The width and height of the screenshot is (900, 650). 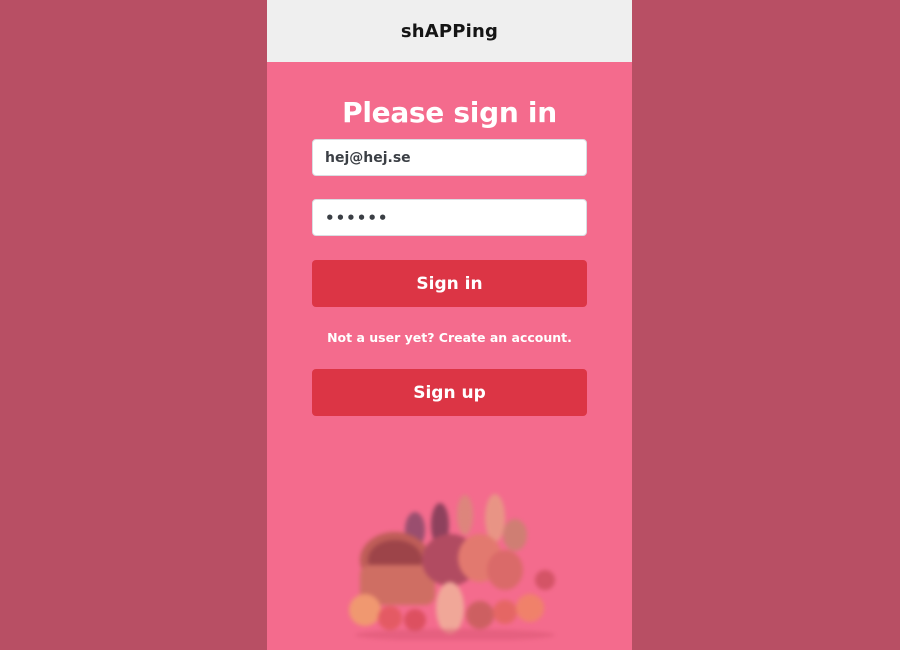 What do you see at coordinates (452, 567) in the screenshot?
I see `grocery-basket-image` at bounding box center [452, 567].